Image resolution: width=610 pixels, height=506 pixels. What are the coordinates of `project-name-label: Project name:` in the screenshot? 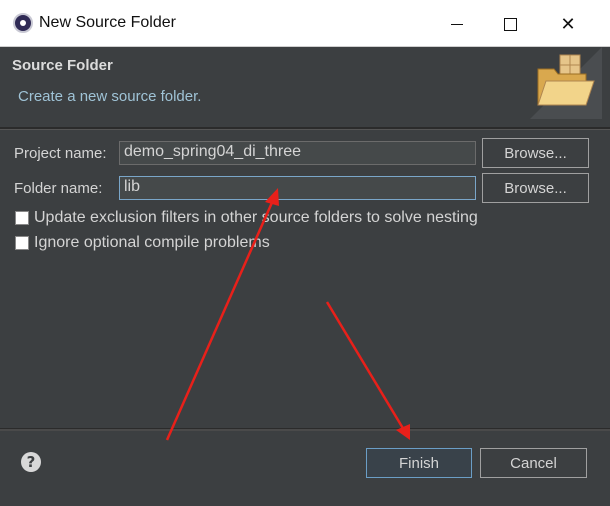 It's located at (60, 153).